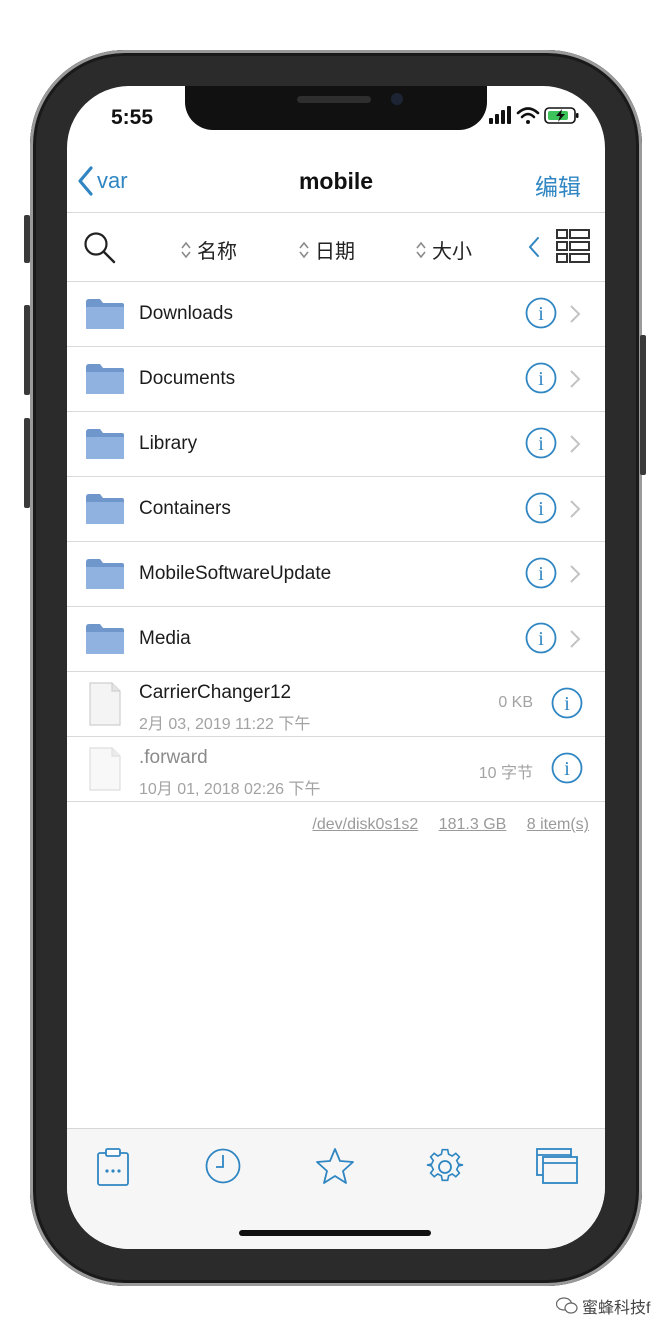 The height and width of the screenshot is (1334, 671). I want to click on search-icon, so click(100, 248).